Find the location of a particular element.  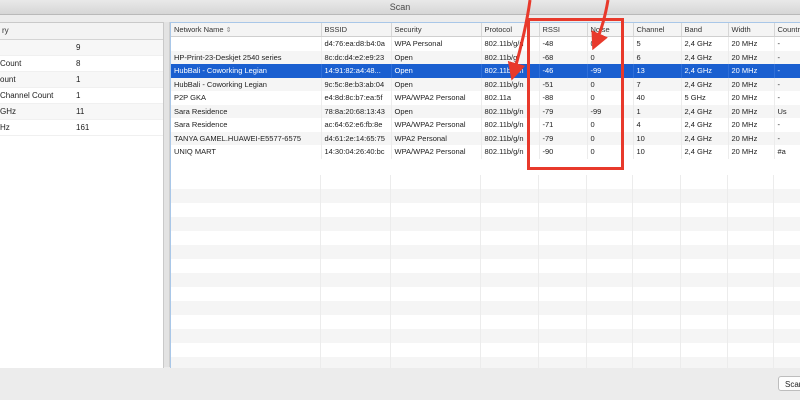

table-cell: WPA Personal is located at coordinates (436, 43).